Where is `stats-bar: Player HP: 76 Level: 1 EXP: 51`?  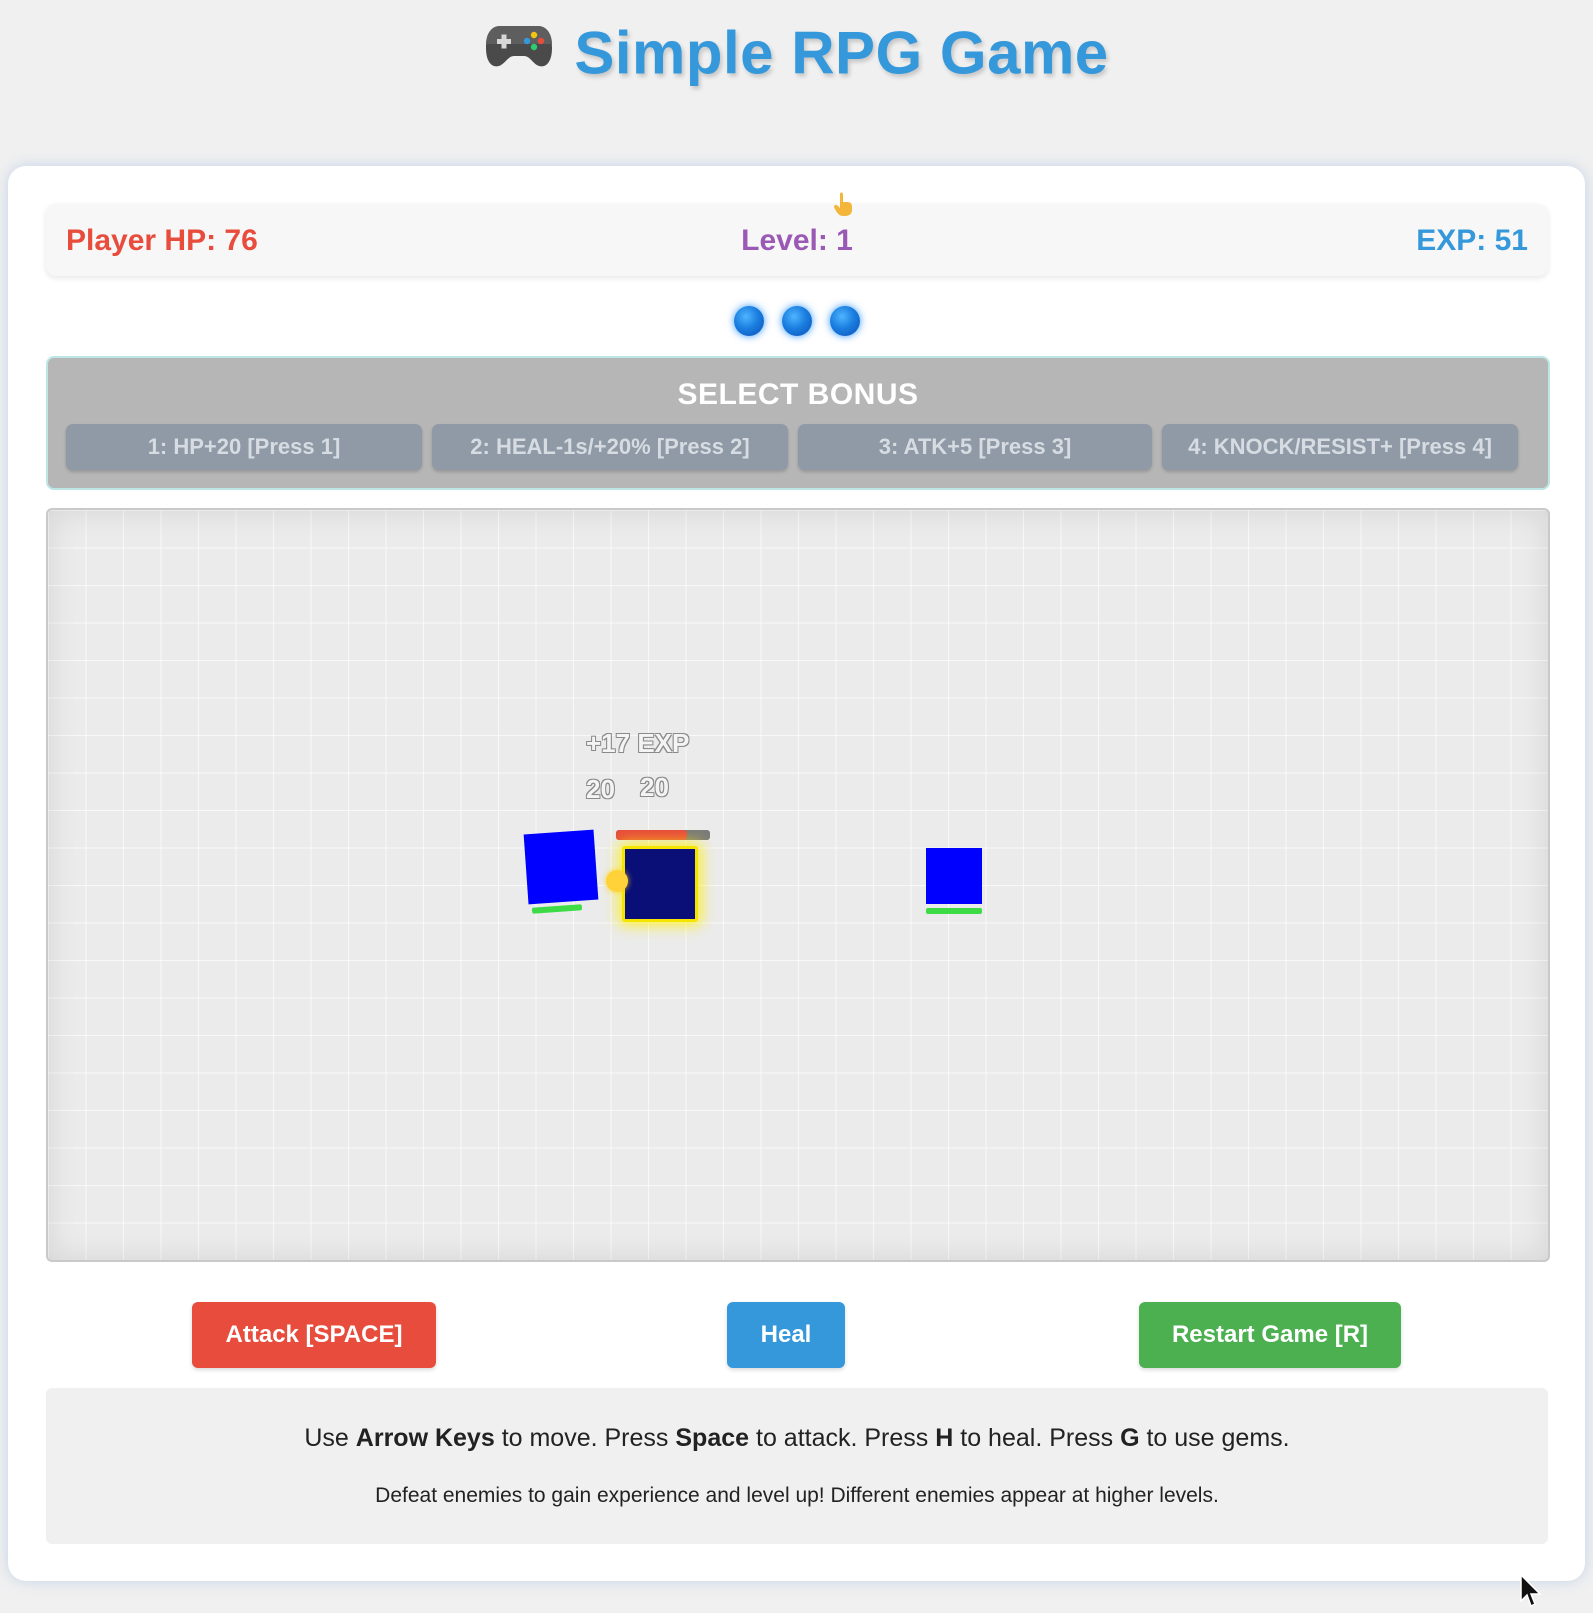
stats-bar: Player HP: 76 Level: 1 EXP: 51 is located at coordinates (797, 234).